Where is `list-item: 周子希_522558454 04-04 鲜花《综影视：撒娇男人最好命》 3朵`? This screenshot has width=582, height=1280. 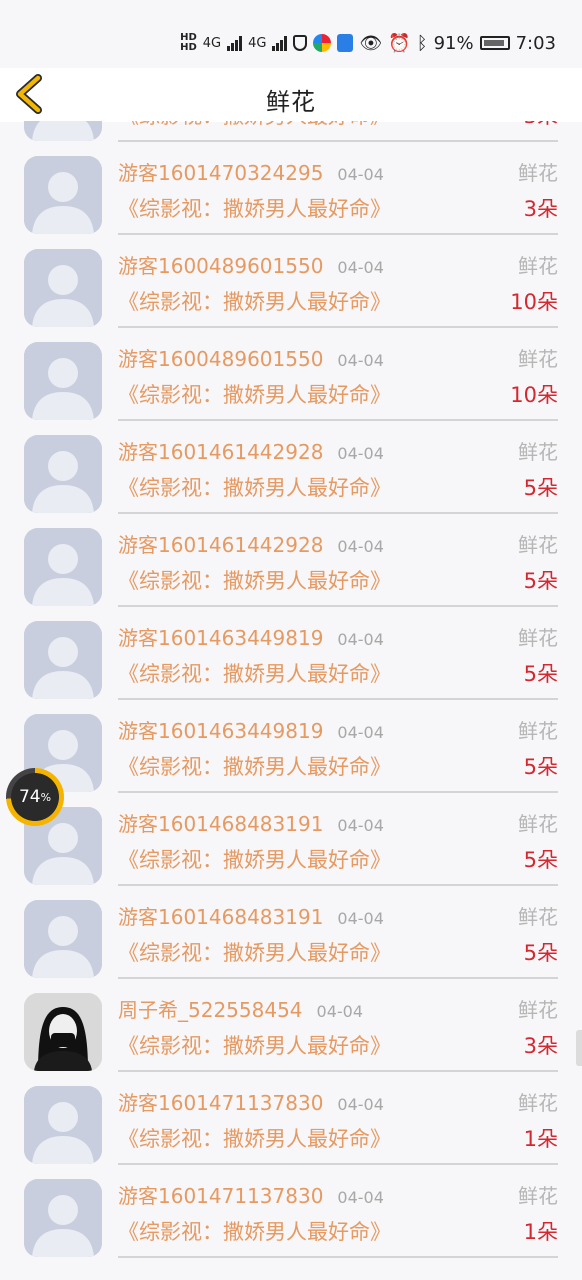
list-item: 周子希_522558454 04-04 鲜花《综影视：撒娇男人最好命》 3朵 is located at coordinates (291, 1030).